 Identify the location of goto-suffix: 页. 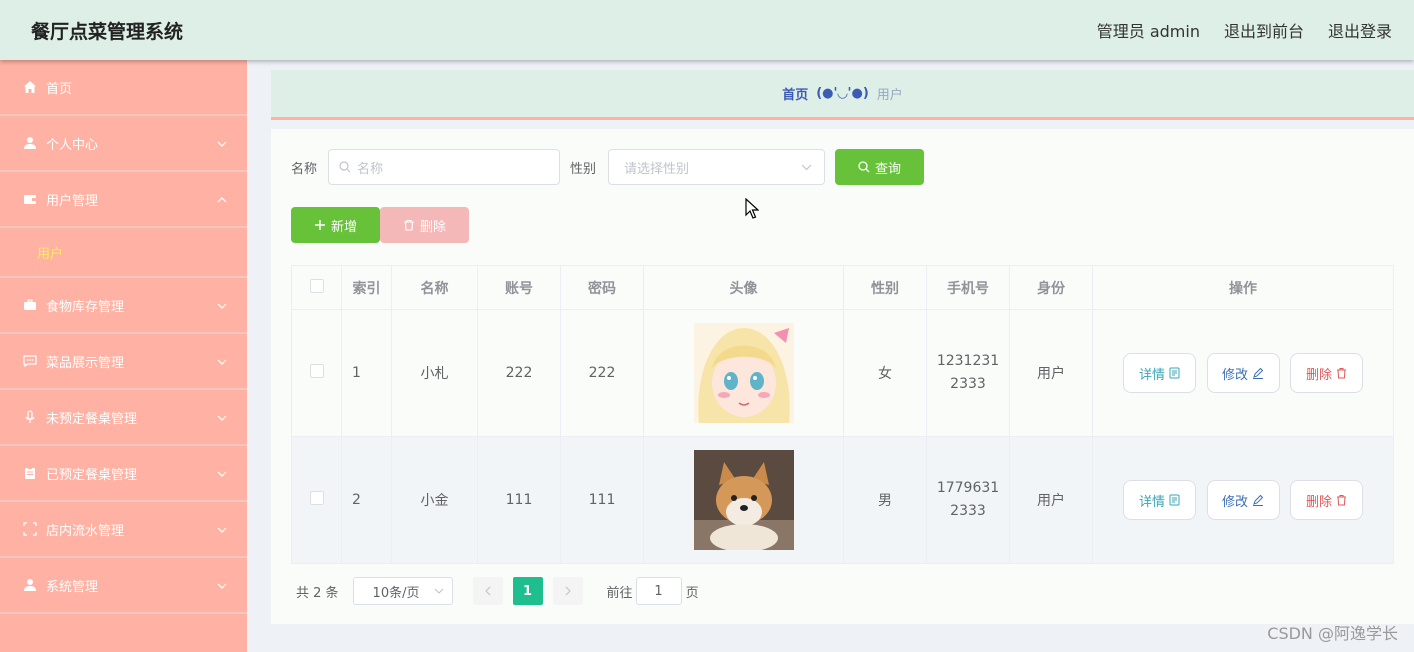
(692, 593).